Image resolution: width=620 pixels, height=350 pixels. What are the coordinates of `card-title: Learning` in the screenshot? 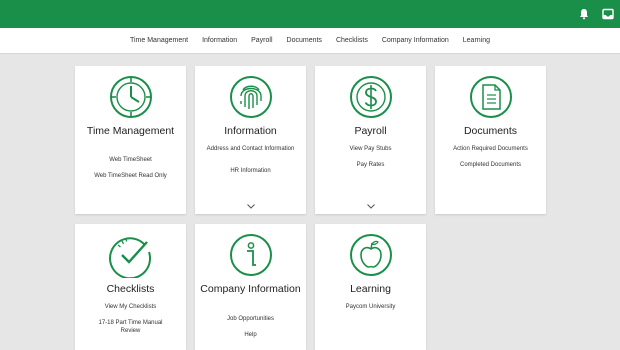 It's located at (370, 289).